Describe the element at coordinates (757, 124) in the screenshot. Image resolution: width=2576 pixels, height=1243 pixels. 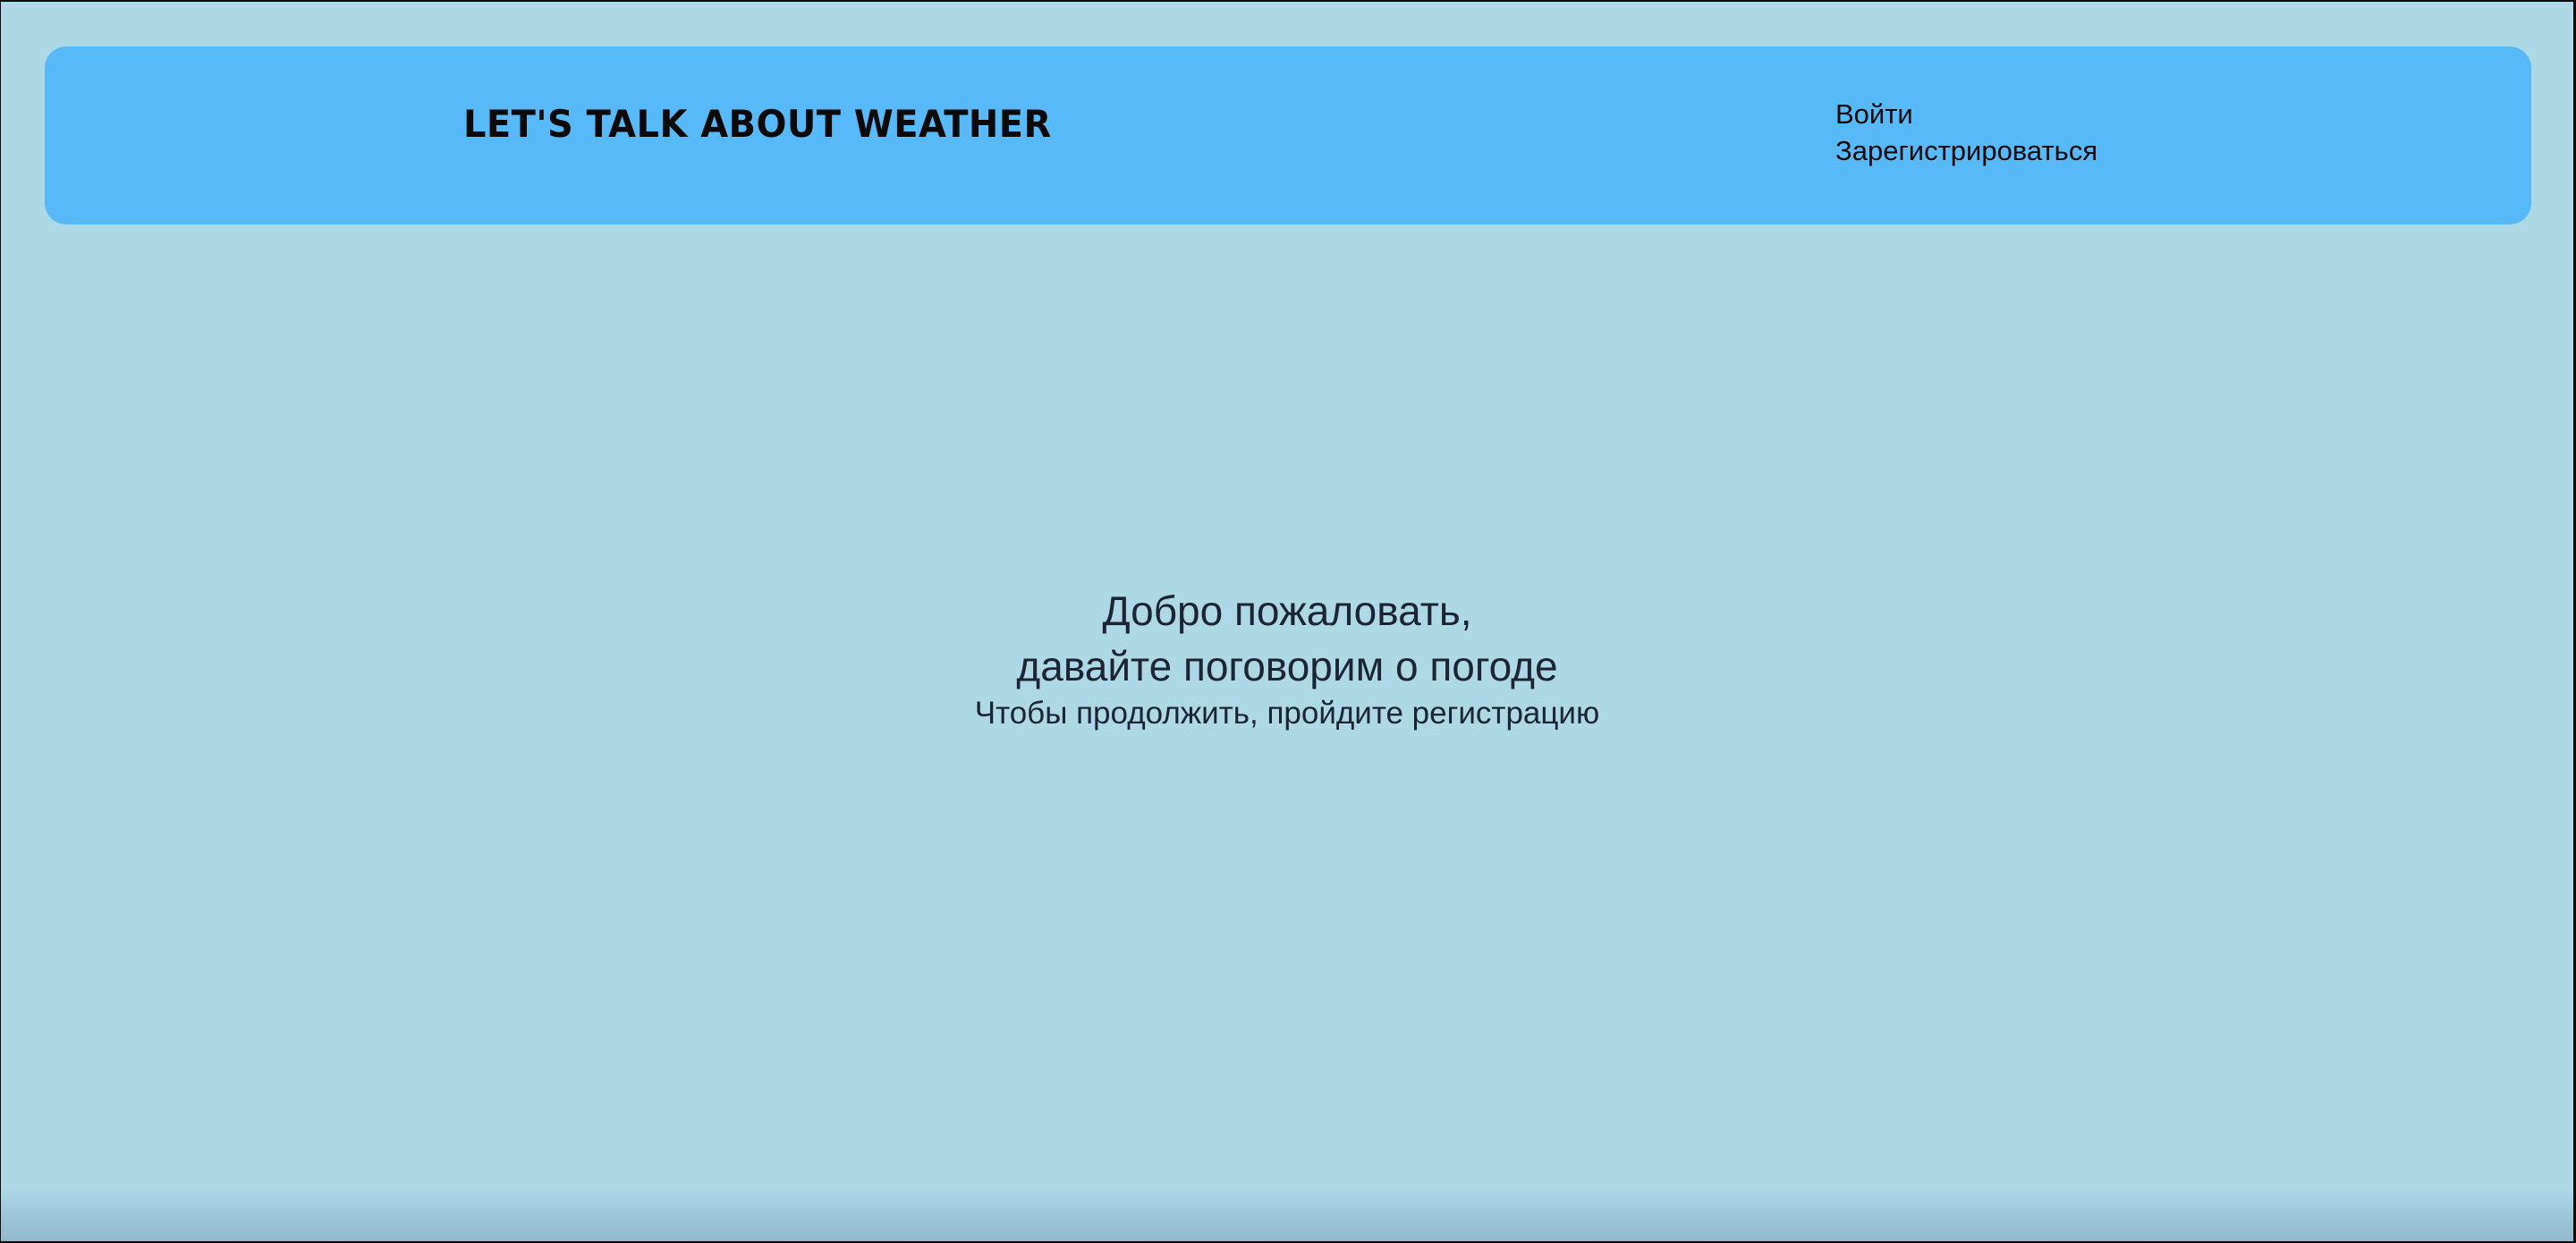
I see `site-logo: Let's talk about weather` at that location.